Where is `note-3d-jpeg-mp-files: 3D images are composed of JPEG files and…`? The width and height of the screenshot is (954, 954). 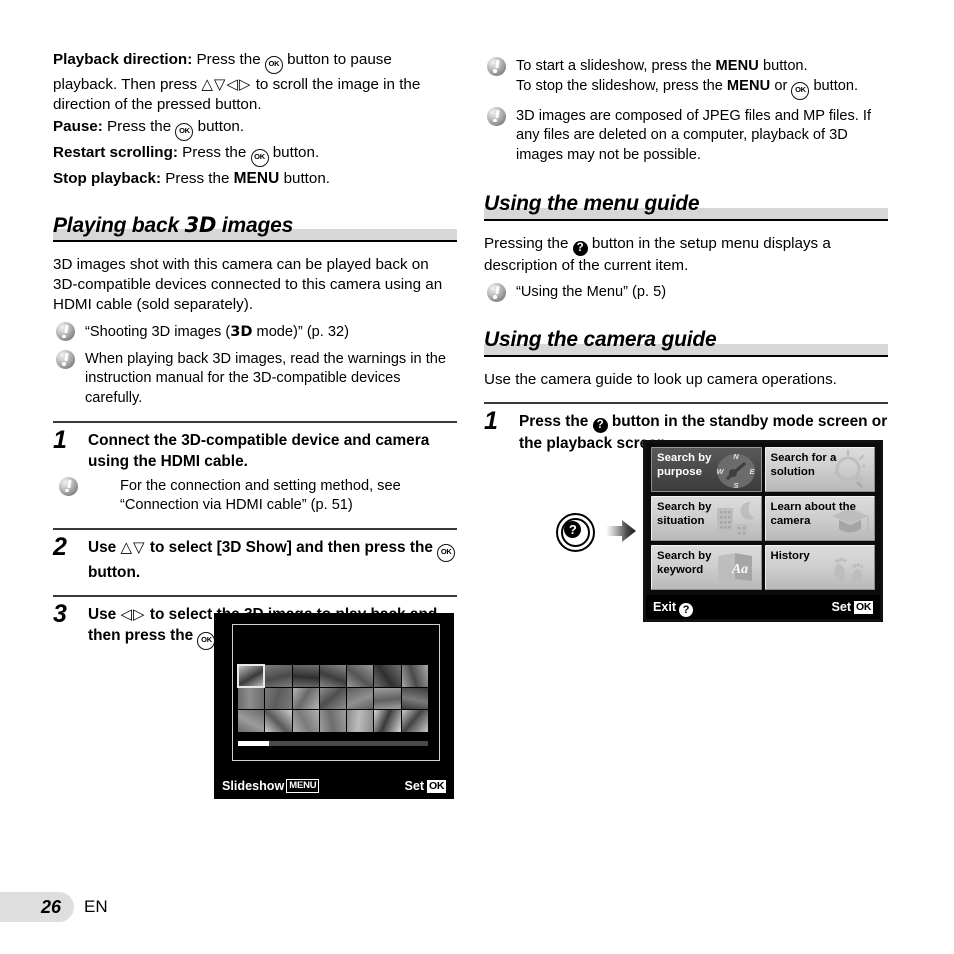
note-3d-jpeg-mp-files: 3D images are composed of JPEG files and… is located at coordinates (686, 136).